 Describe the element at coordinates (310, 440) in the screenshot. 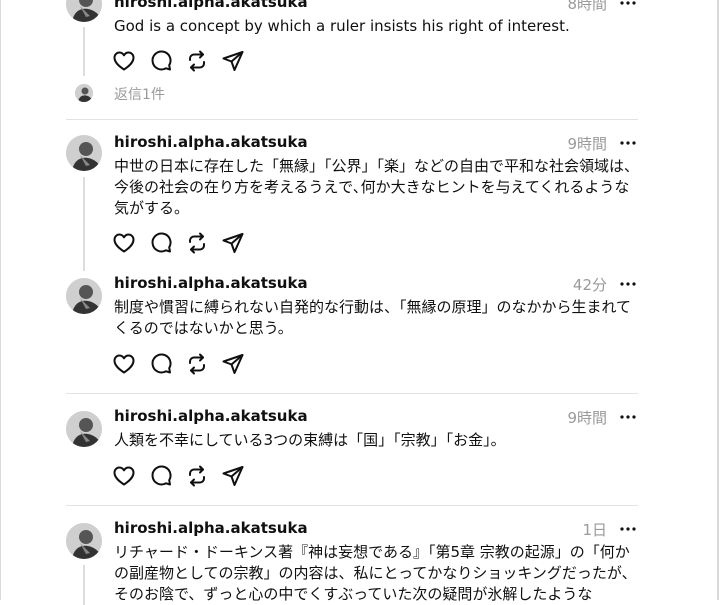

I see `post-text: 人類を不幸にしている3つの束縛は「国」「宗教」「お金」。` at that location.